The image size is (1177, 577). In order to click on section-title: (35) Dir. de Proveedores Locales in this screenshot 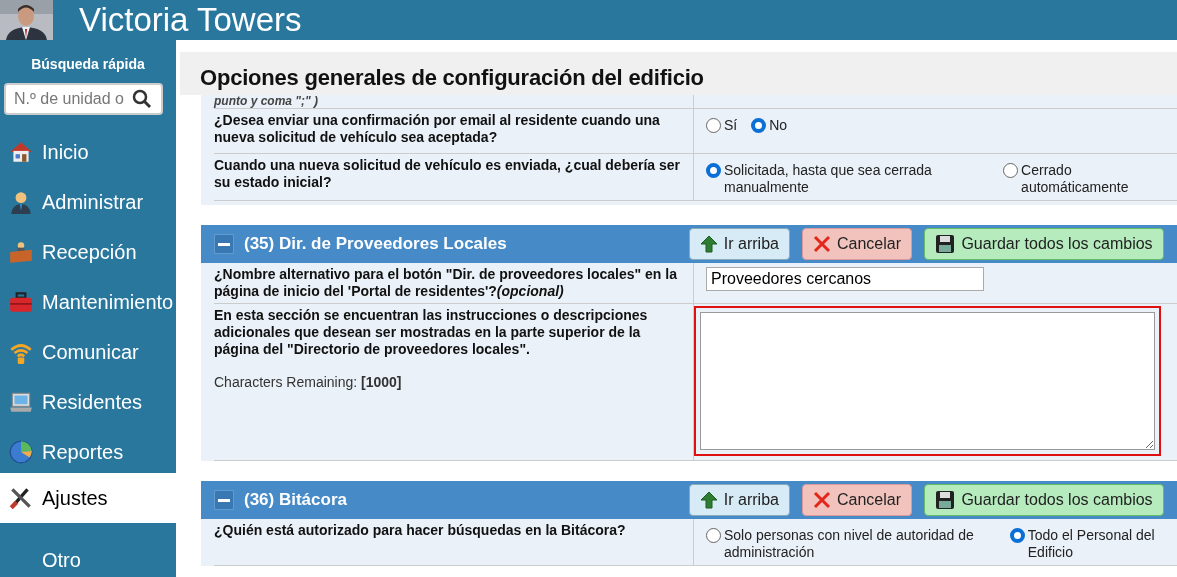, I will do `click(376, 244)`.